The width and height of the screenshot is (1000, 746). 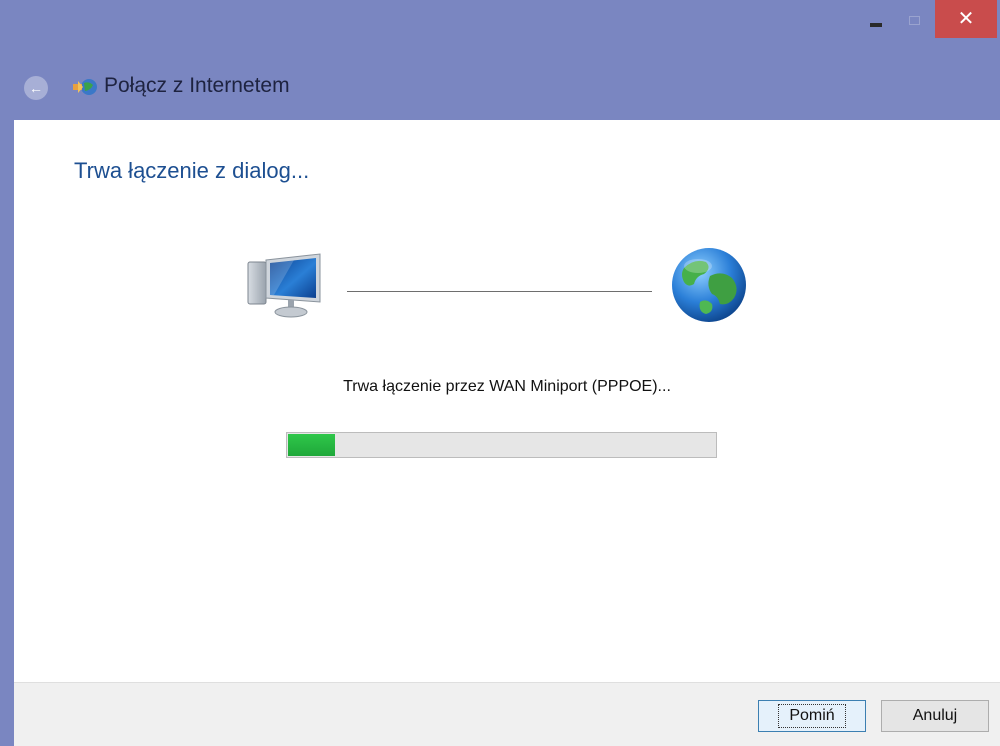 What do you see at coordinates (500, 22) in the screenshot?
I see `title-bar: ✕` at bounding box center [500, 22].